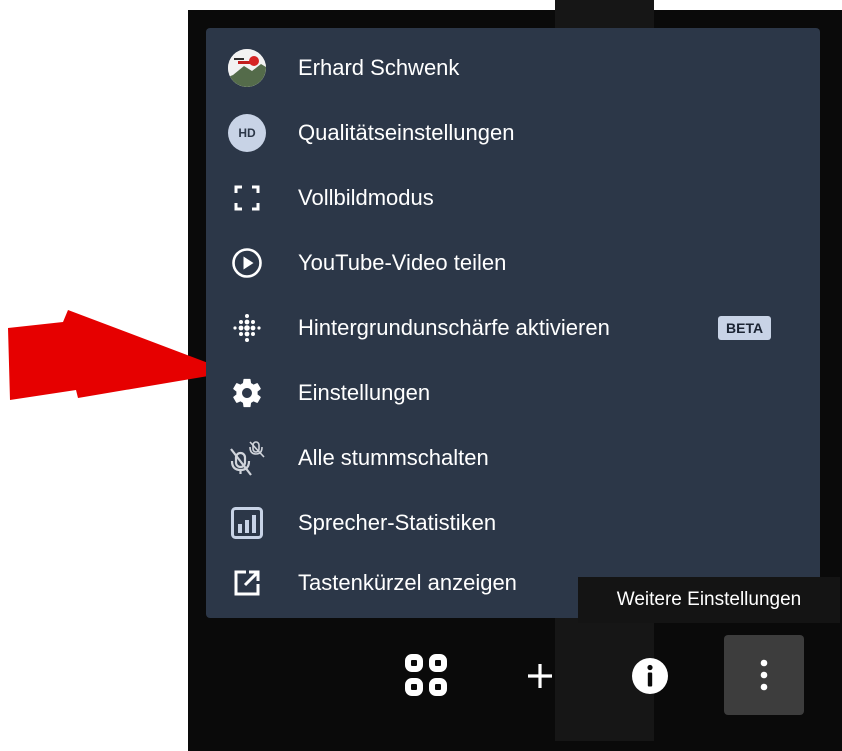 The image size is (842, 751). Describe the element at coordinates (379, 67) in the screenshot. I see `menu-item-label: Erhard Schwenk` at that location.